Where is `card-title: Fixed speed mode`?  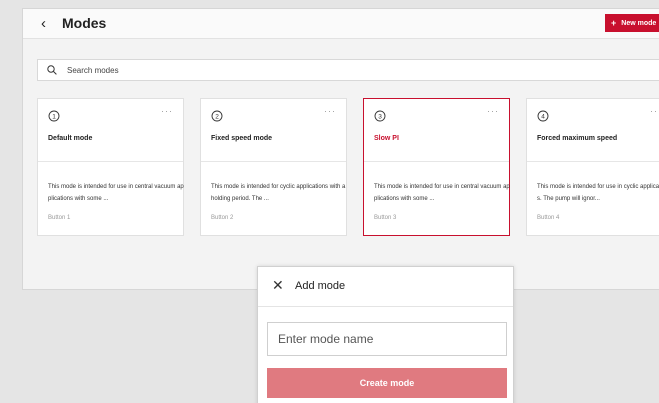
card-title: Fixed speed mode is located at coordinates (242, 138).